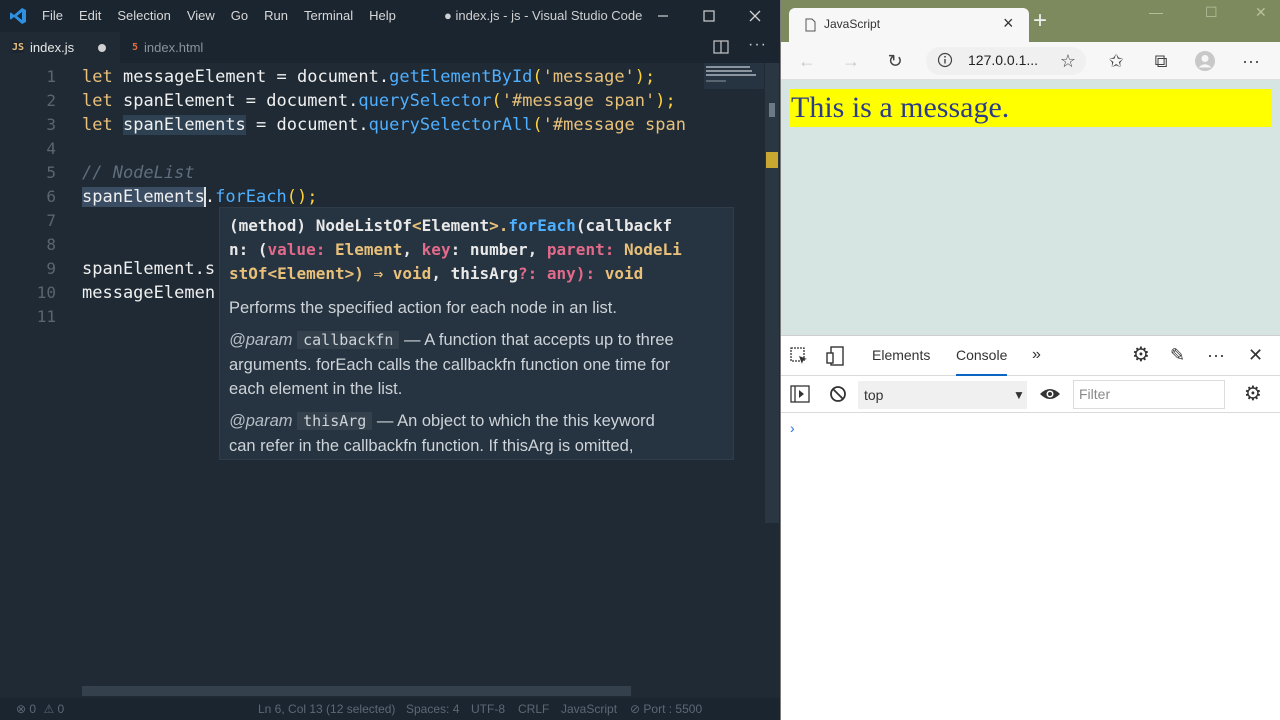 The width and height of the screenshot is (1280, 720). I want to click on sig-text: :, so click(325, 249).